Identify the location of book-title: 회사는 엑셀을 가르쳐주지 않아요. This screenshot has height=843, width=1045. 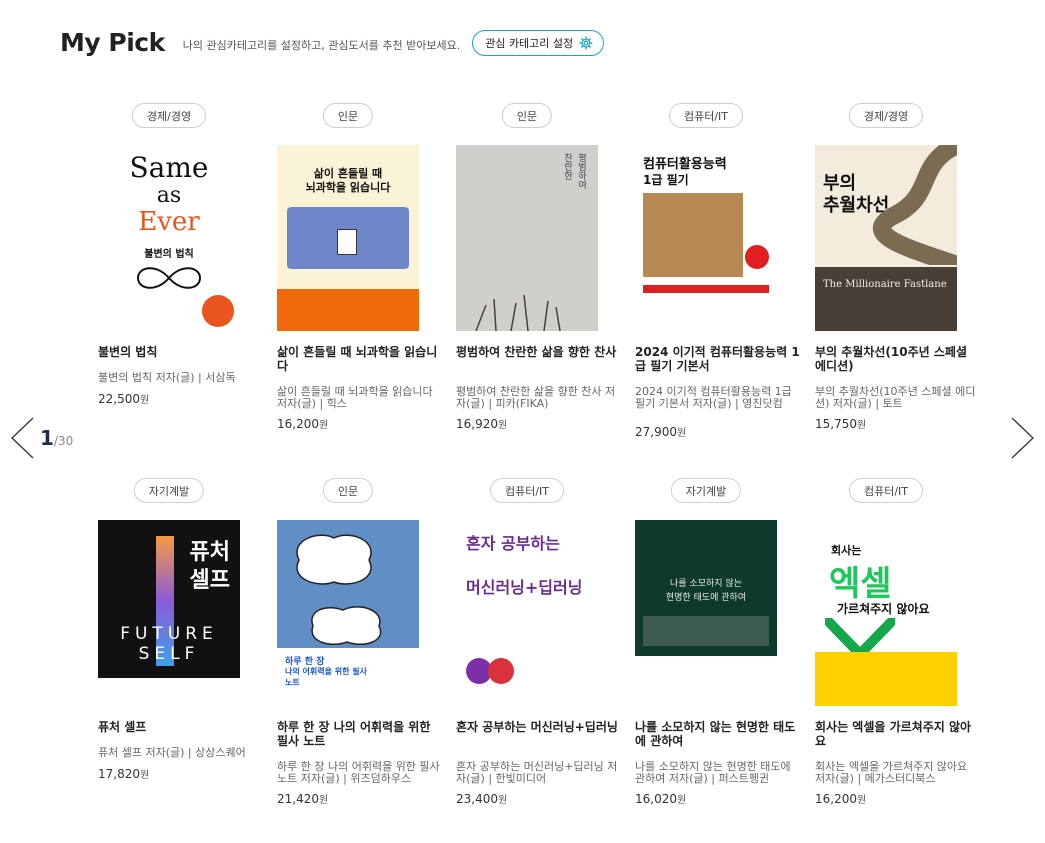
(897, 734).